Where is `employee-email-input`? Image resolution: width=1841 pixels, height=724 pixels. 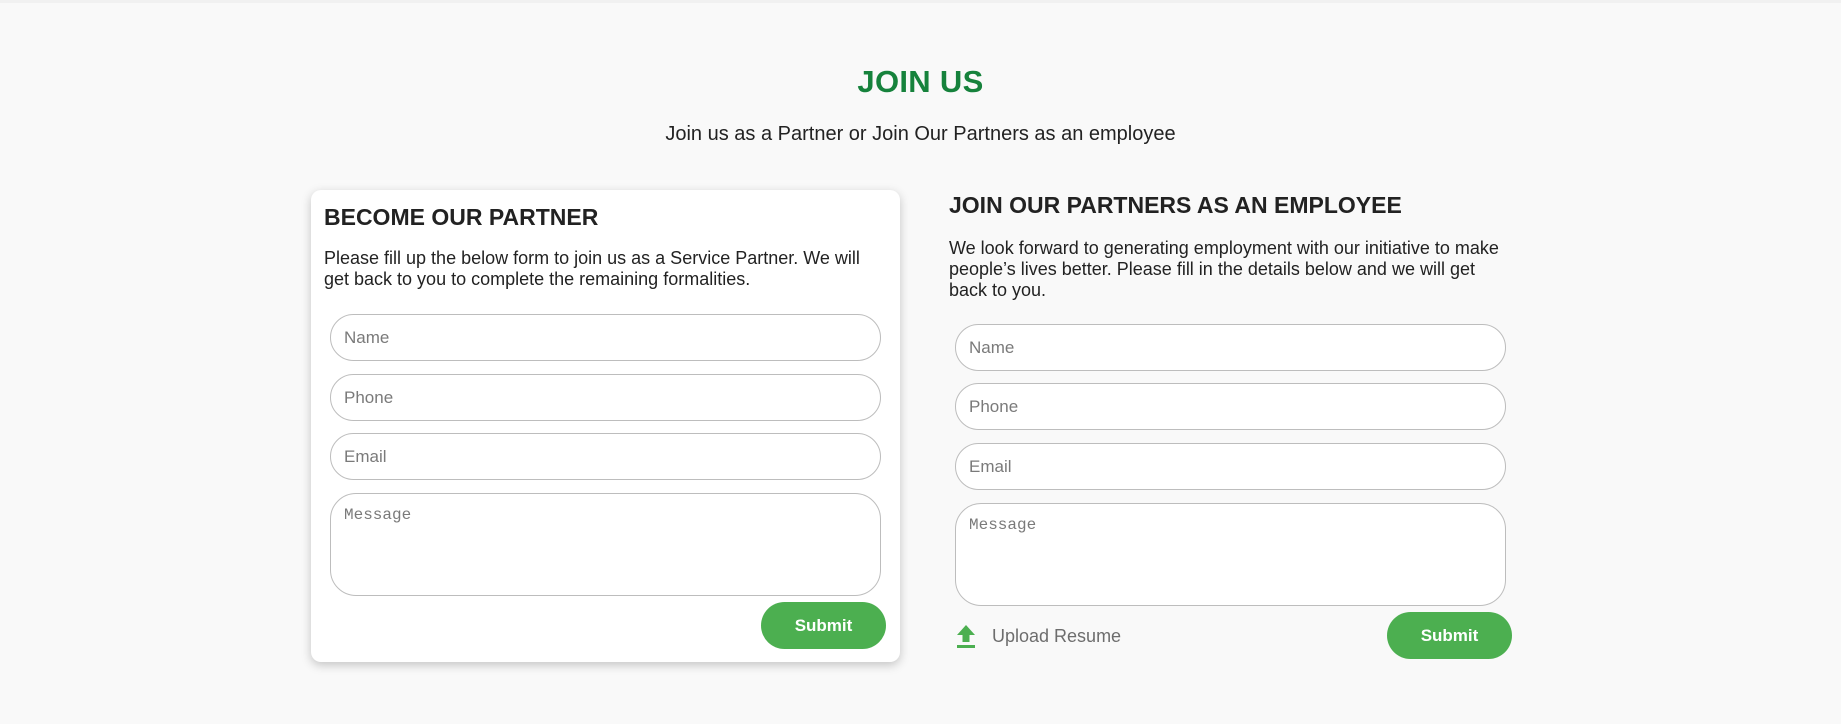 employee-email-input is located at coordinates (1230, 466).